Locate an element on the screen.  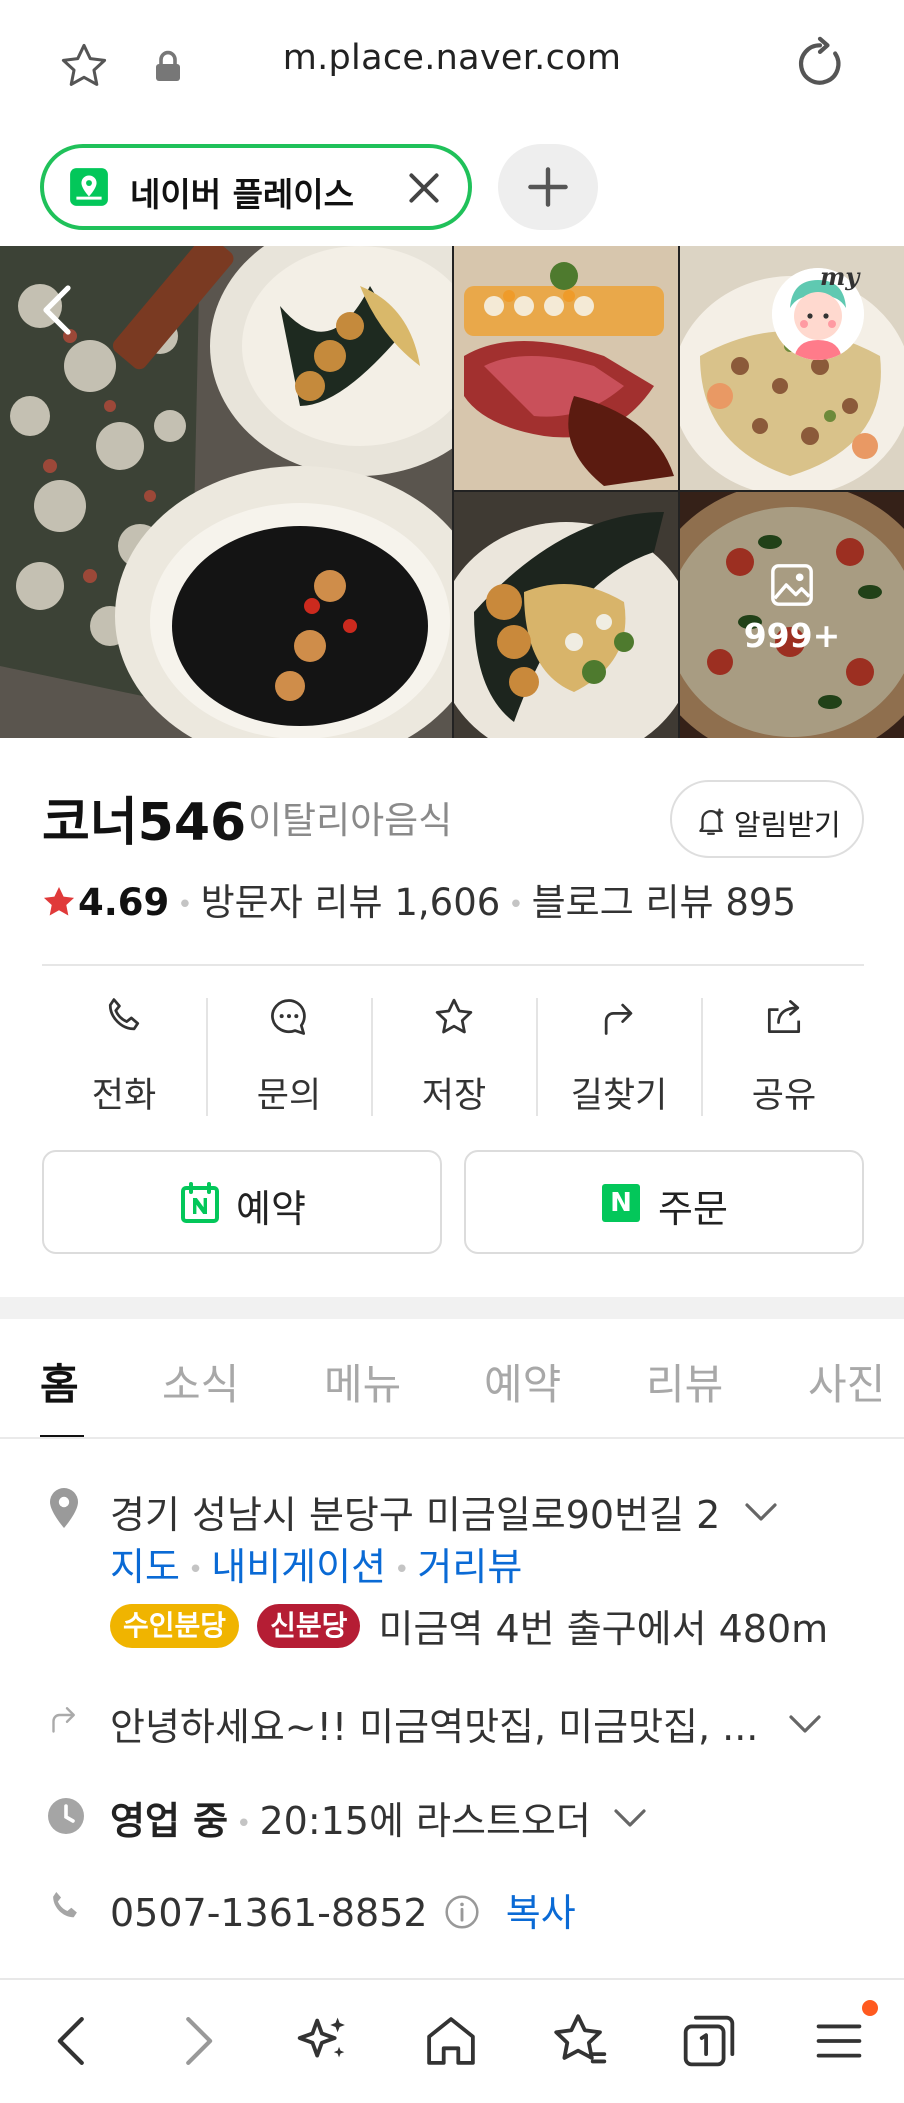
reserve-label: 예약 is located at coordinates (271, 1209).